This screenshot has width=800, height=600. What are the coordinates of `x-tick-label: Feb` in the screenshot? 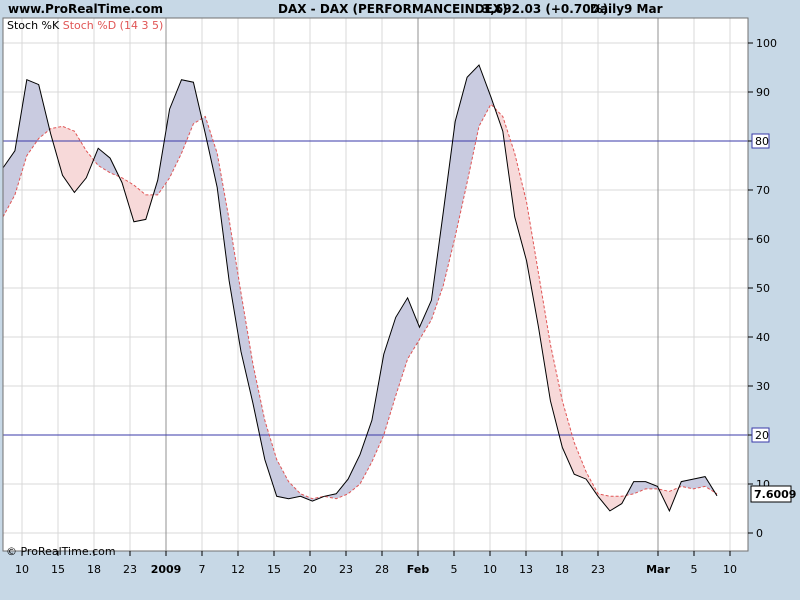 It's located at (418, 569).